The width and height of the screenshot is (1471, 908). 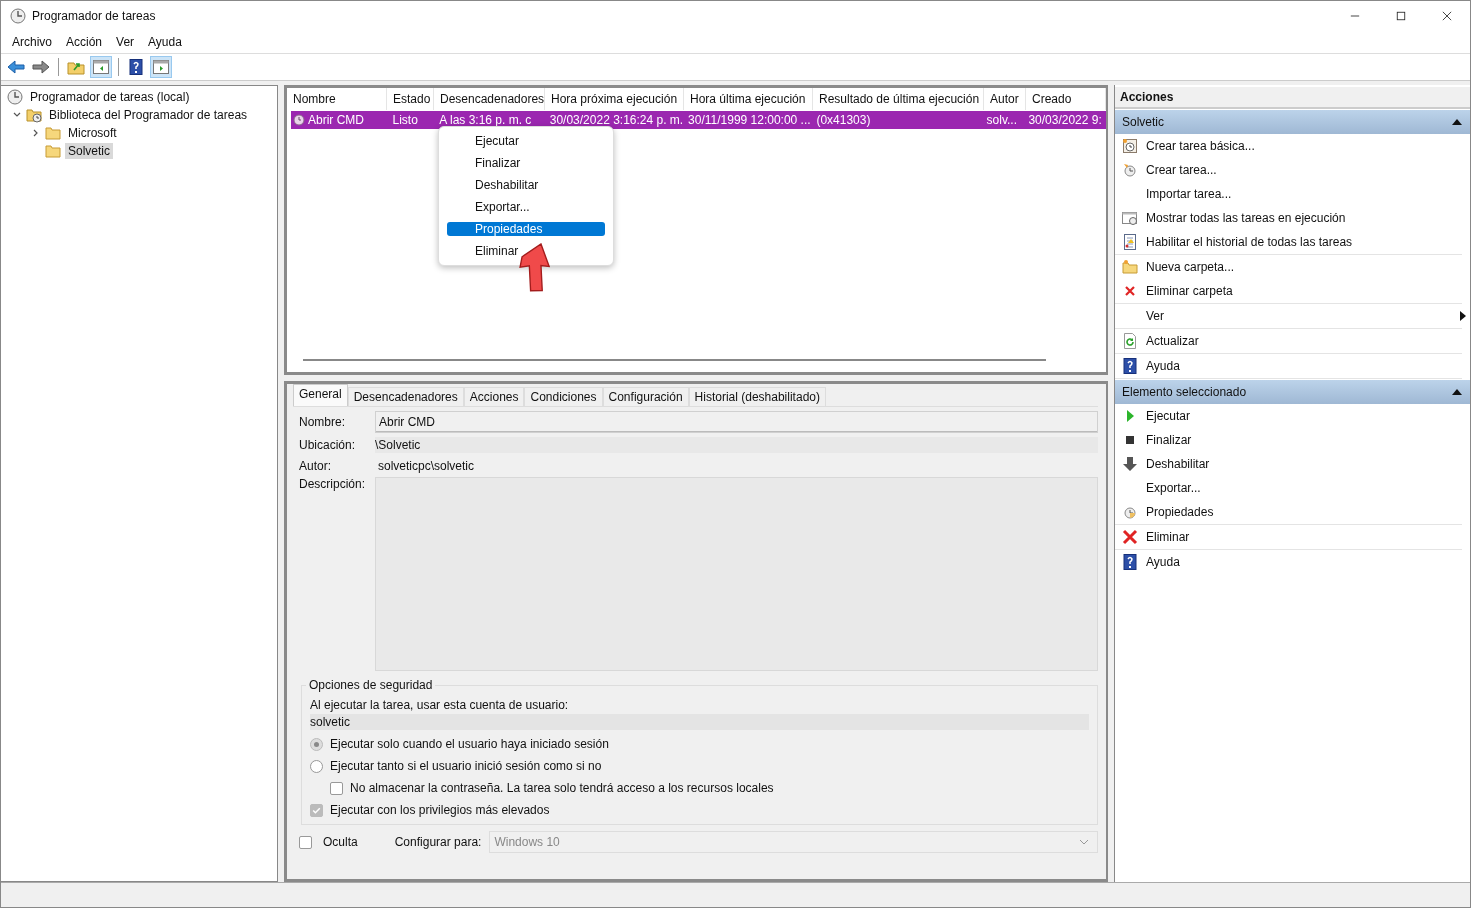 What do you see at coordinates (699, 722) in the screenshot?
I see `account-value: solvetic` at bounding box center [699, 722].